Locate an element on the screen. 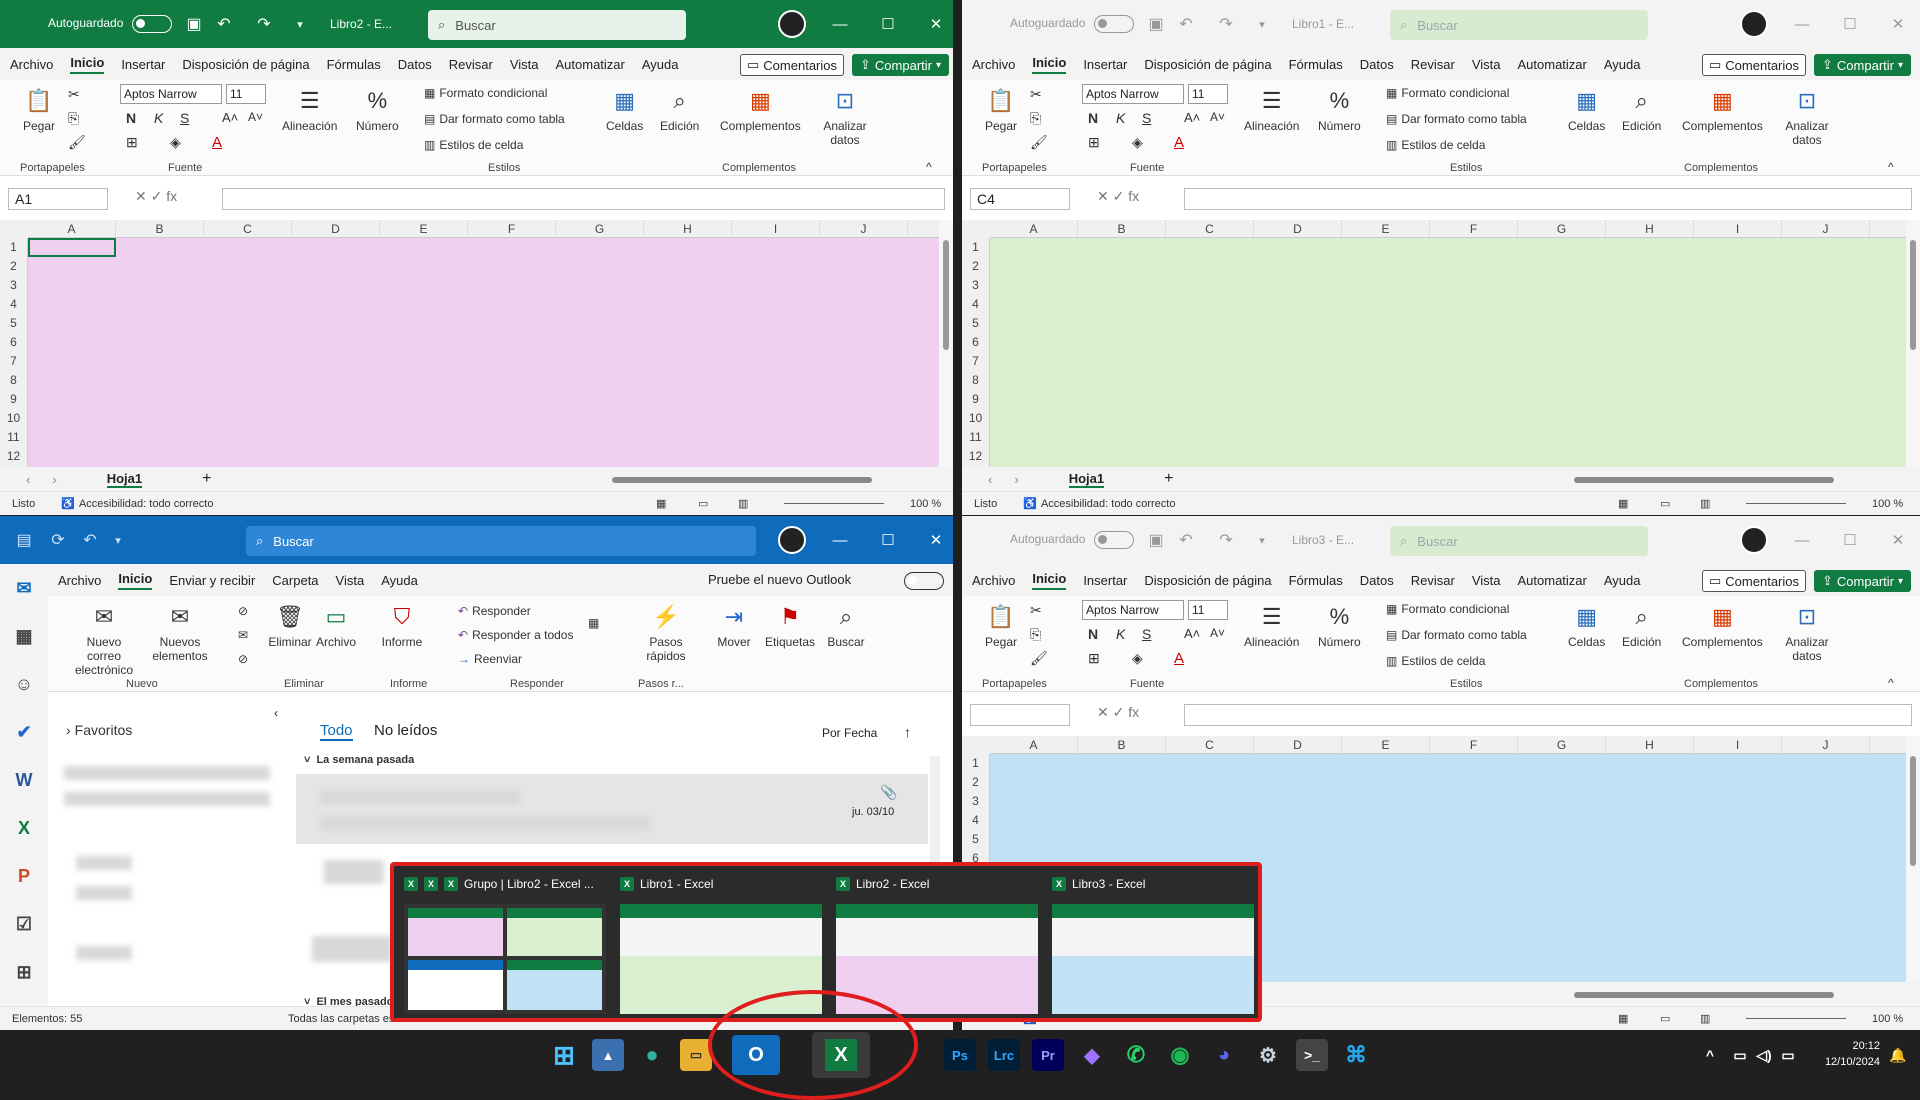  menu-5: Datos is located at coordinates (415, 64).